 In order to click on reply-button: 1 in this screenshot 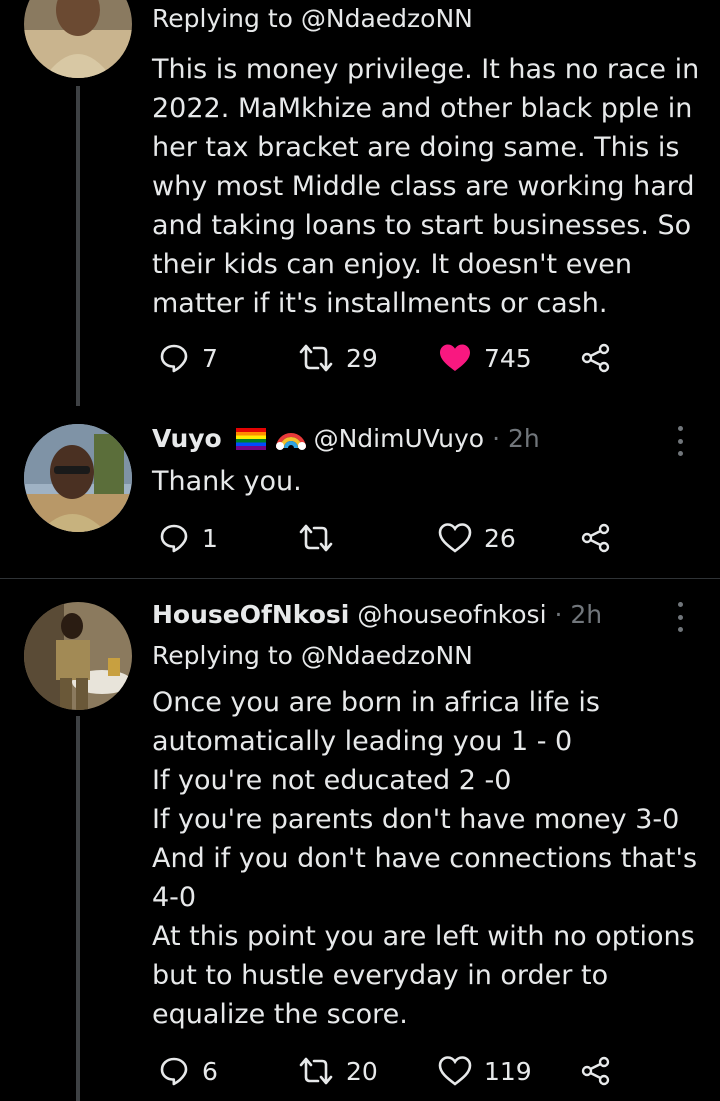, I will do `click(188, 538)`.